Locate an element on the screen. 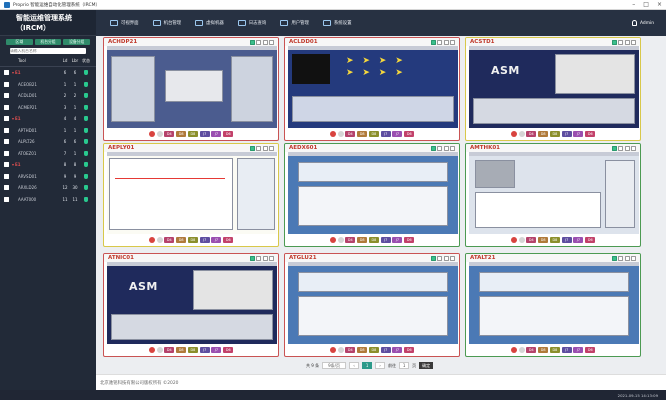 The height and width of the screenshot is (400, 666). prev-page-button: ‹ is located at coordinates (354, 365).